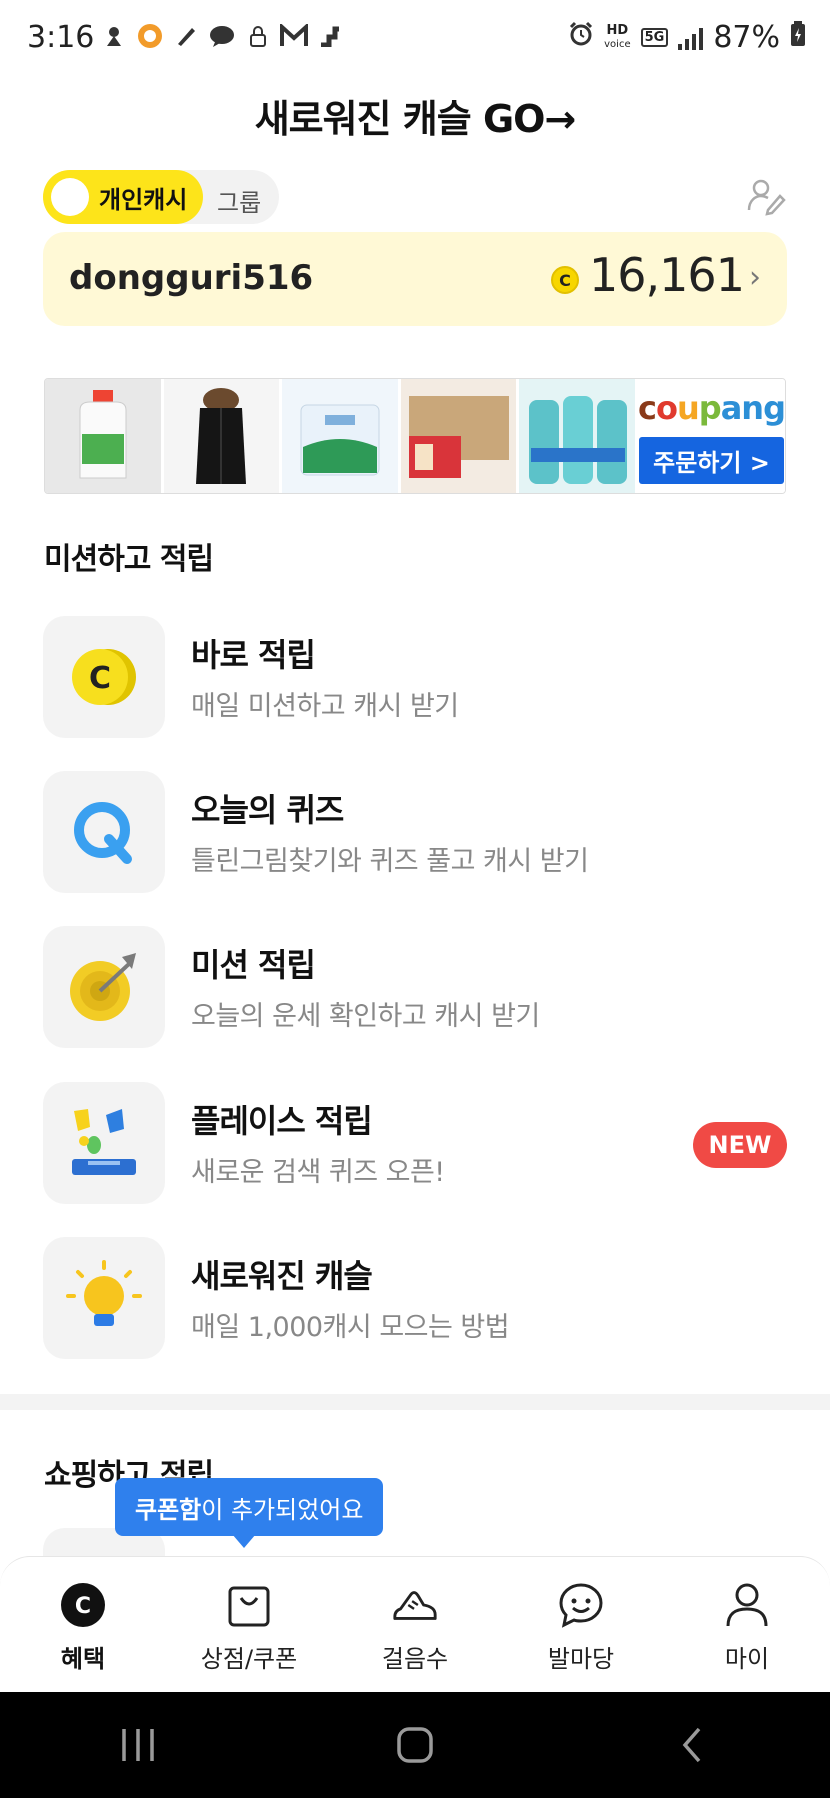  What do you see at coordinates (249, 1659) in the screenshot?
I see `nav-label: 상점/쿠폰` at bounding box center [249, 1659].